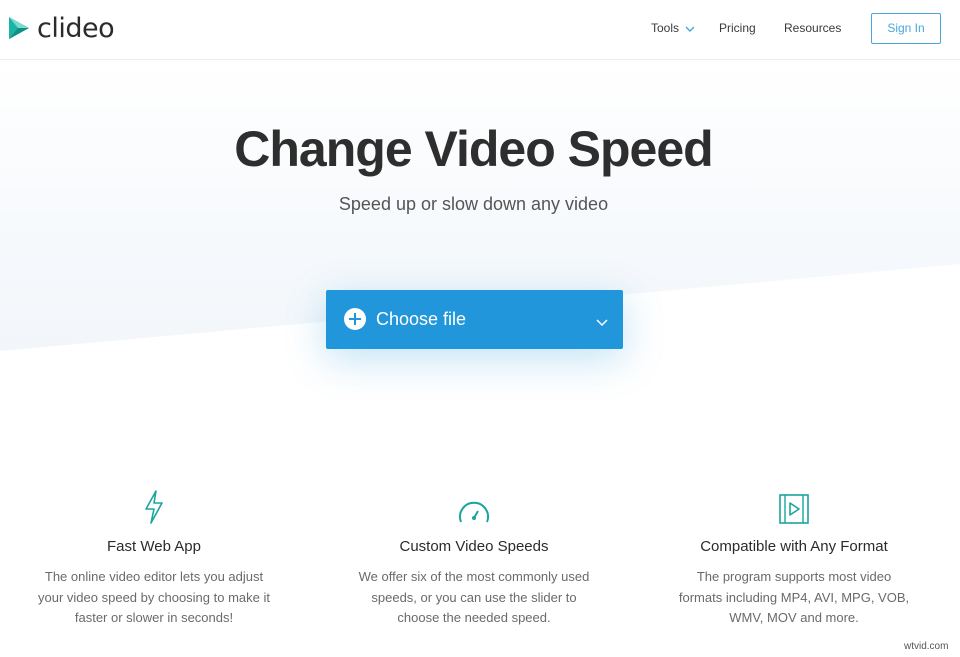  I want to click on speedometer-icon, so click(474, 507).